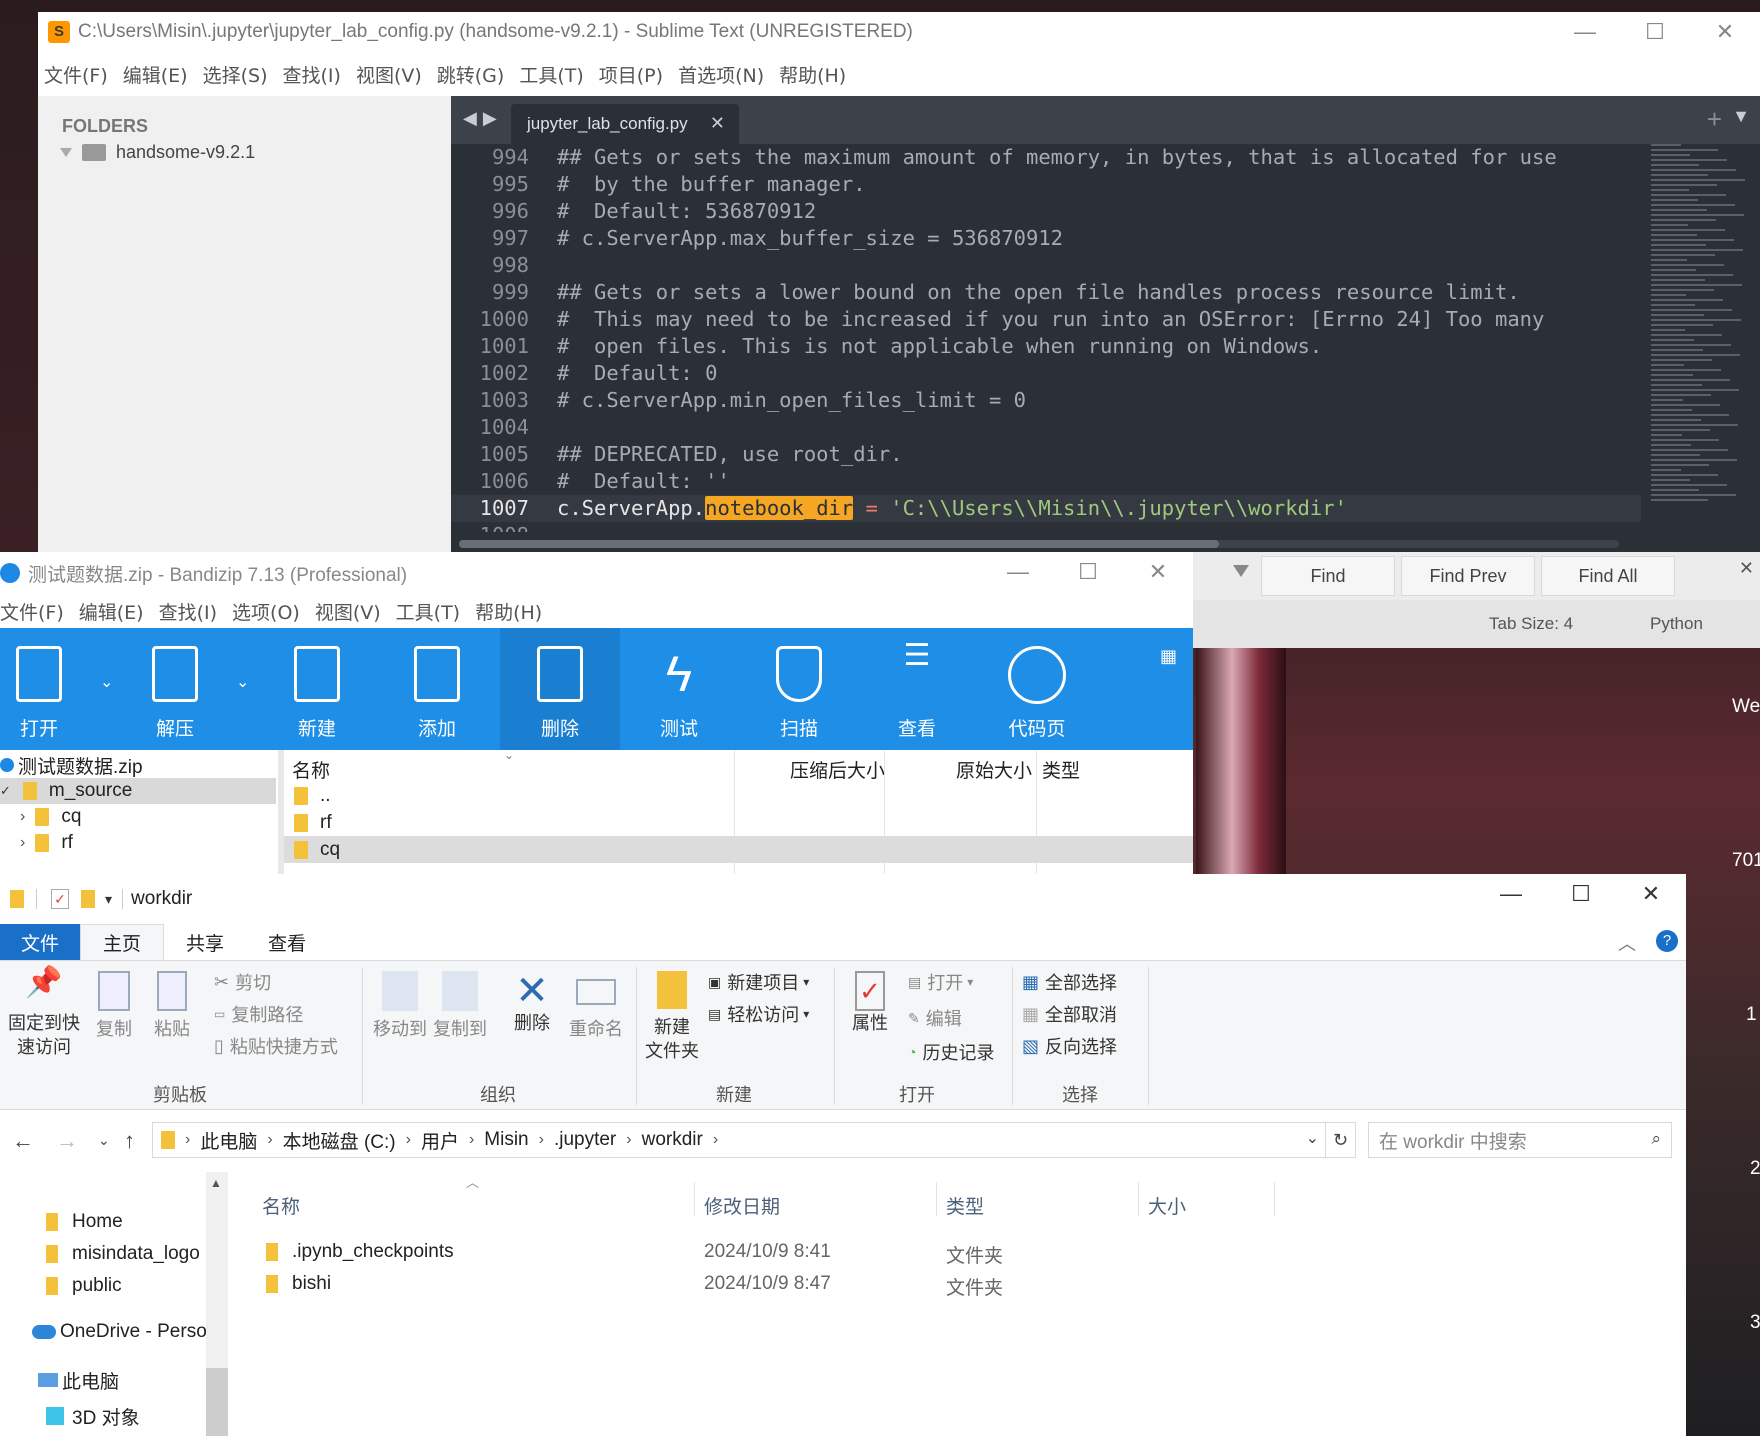 The height and width of the screenshot is (1436, 1760). I want to click on delete-button: ✕ 删除, so click(532, 1003).